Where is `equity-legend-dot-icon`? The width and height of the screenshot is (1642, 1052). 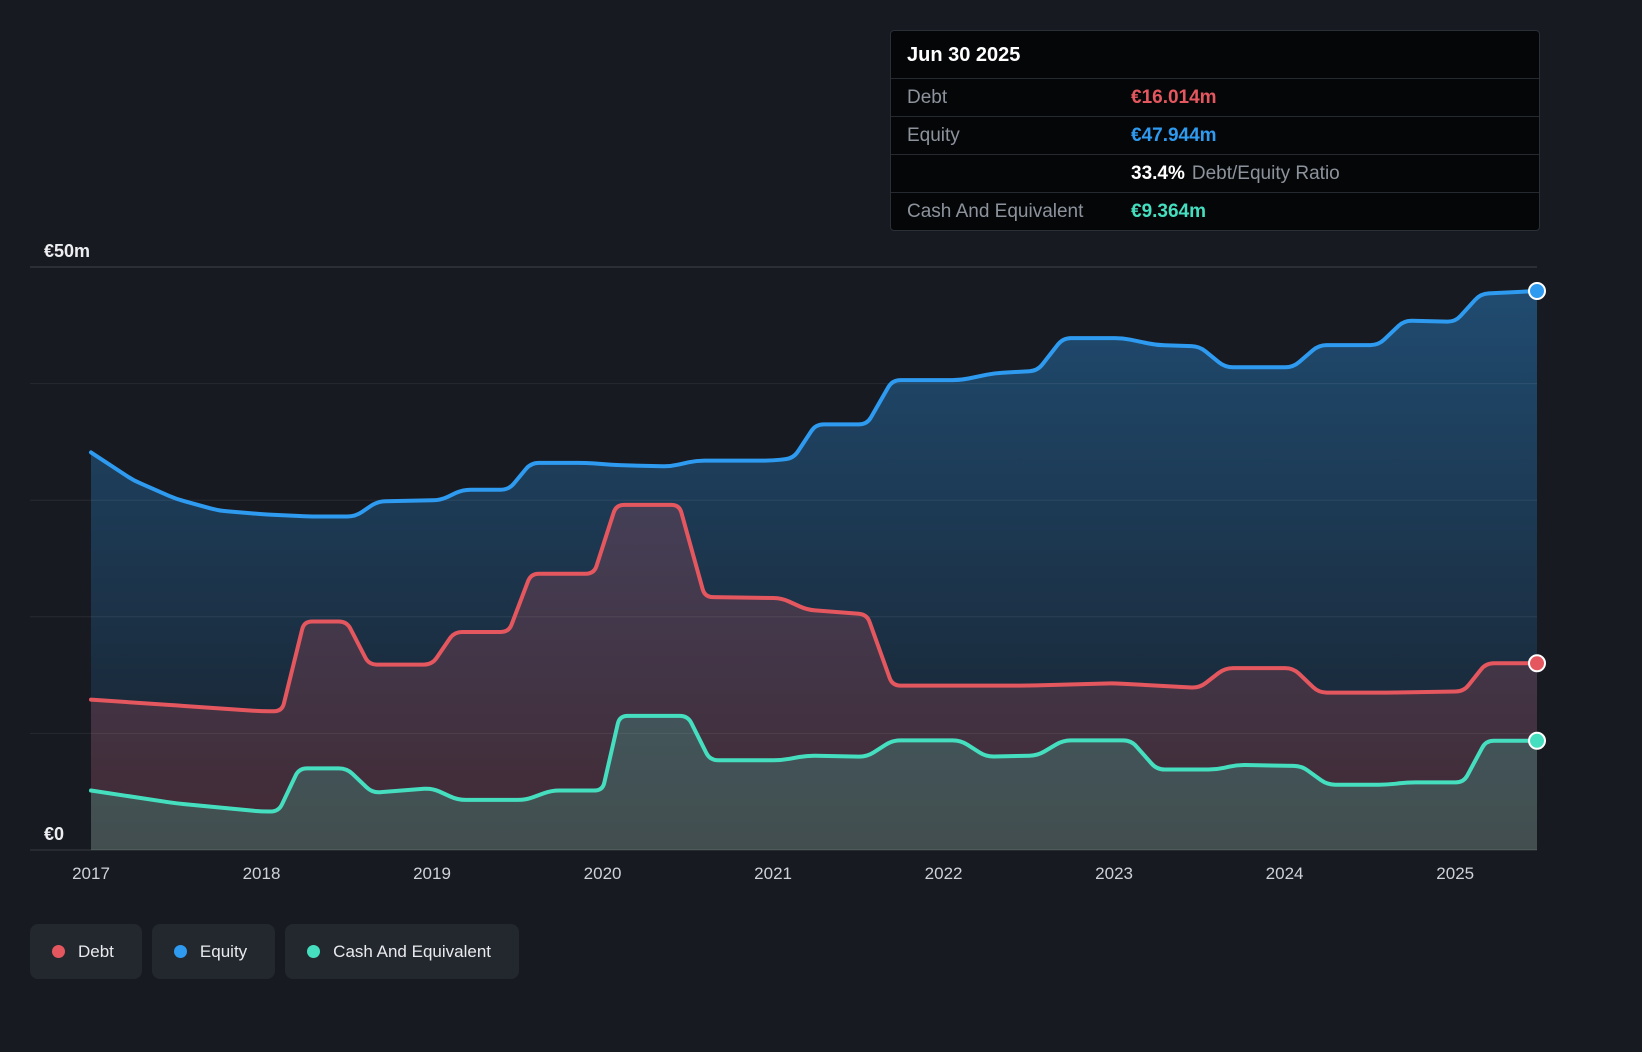
equity-legend-dot-icon is located at coordinates (180, 951).